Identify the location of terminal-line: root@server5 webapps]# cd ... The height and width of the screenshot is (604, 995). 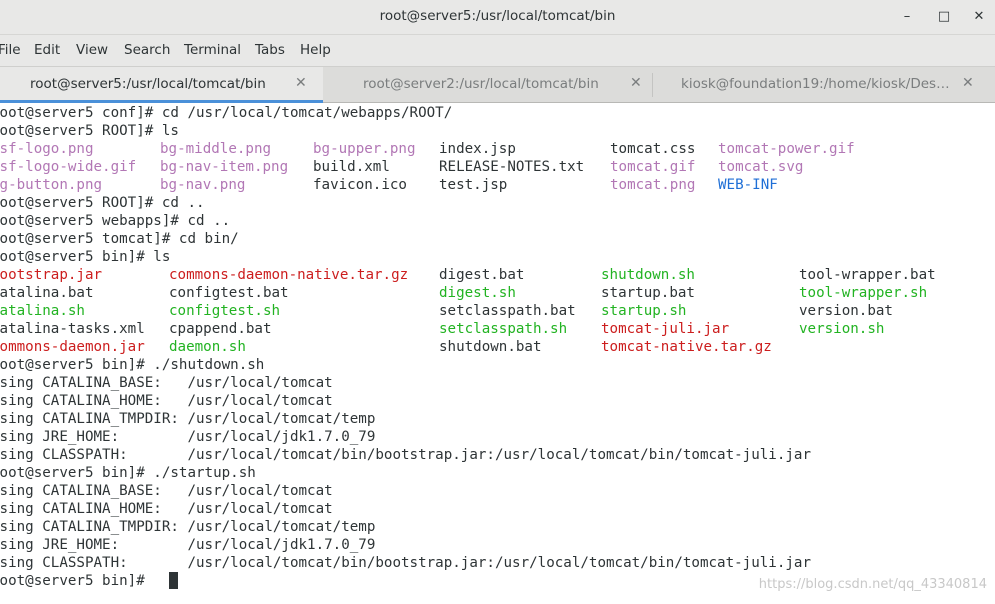
(115, 221).